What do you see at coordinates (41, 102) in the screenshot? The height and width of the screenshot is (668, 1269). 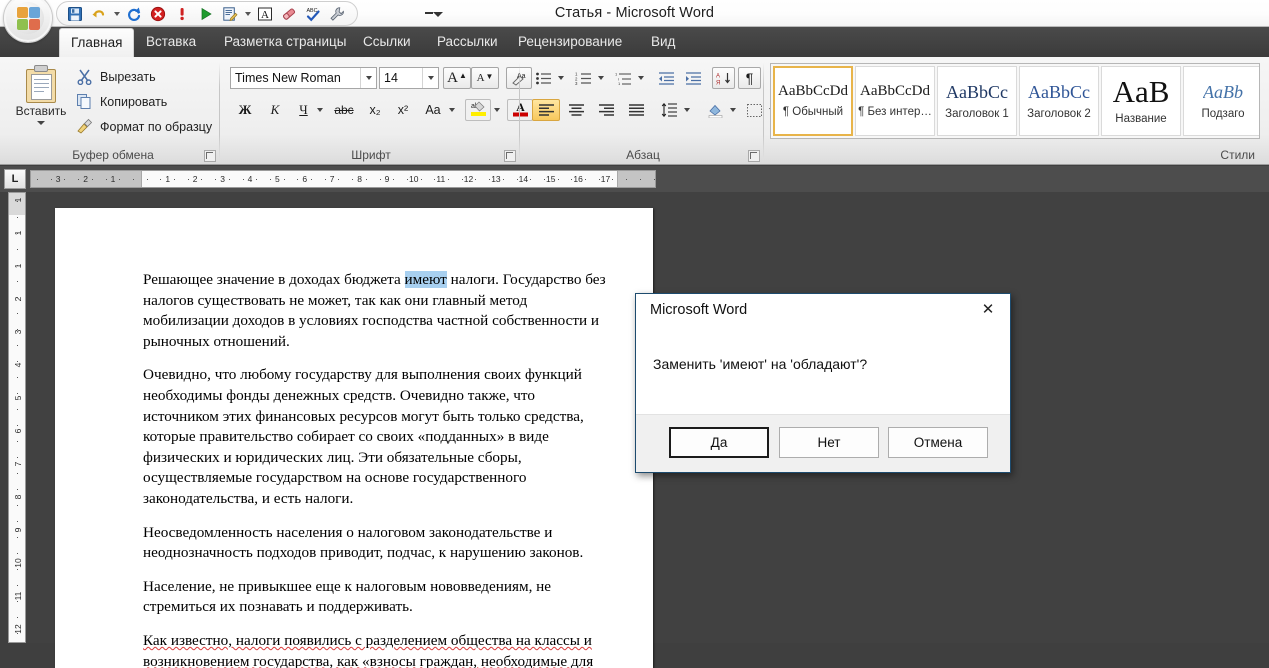 I see `paste-button: Вставить` at bounding box center [41, 102].